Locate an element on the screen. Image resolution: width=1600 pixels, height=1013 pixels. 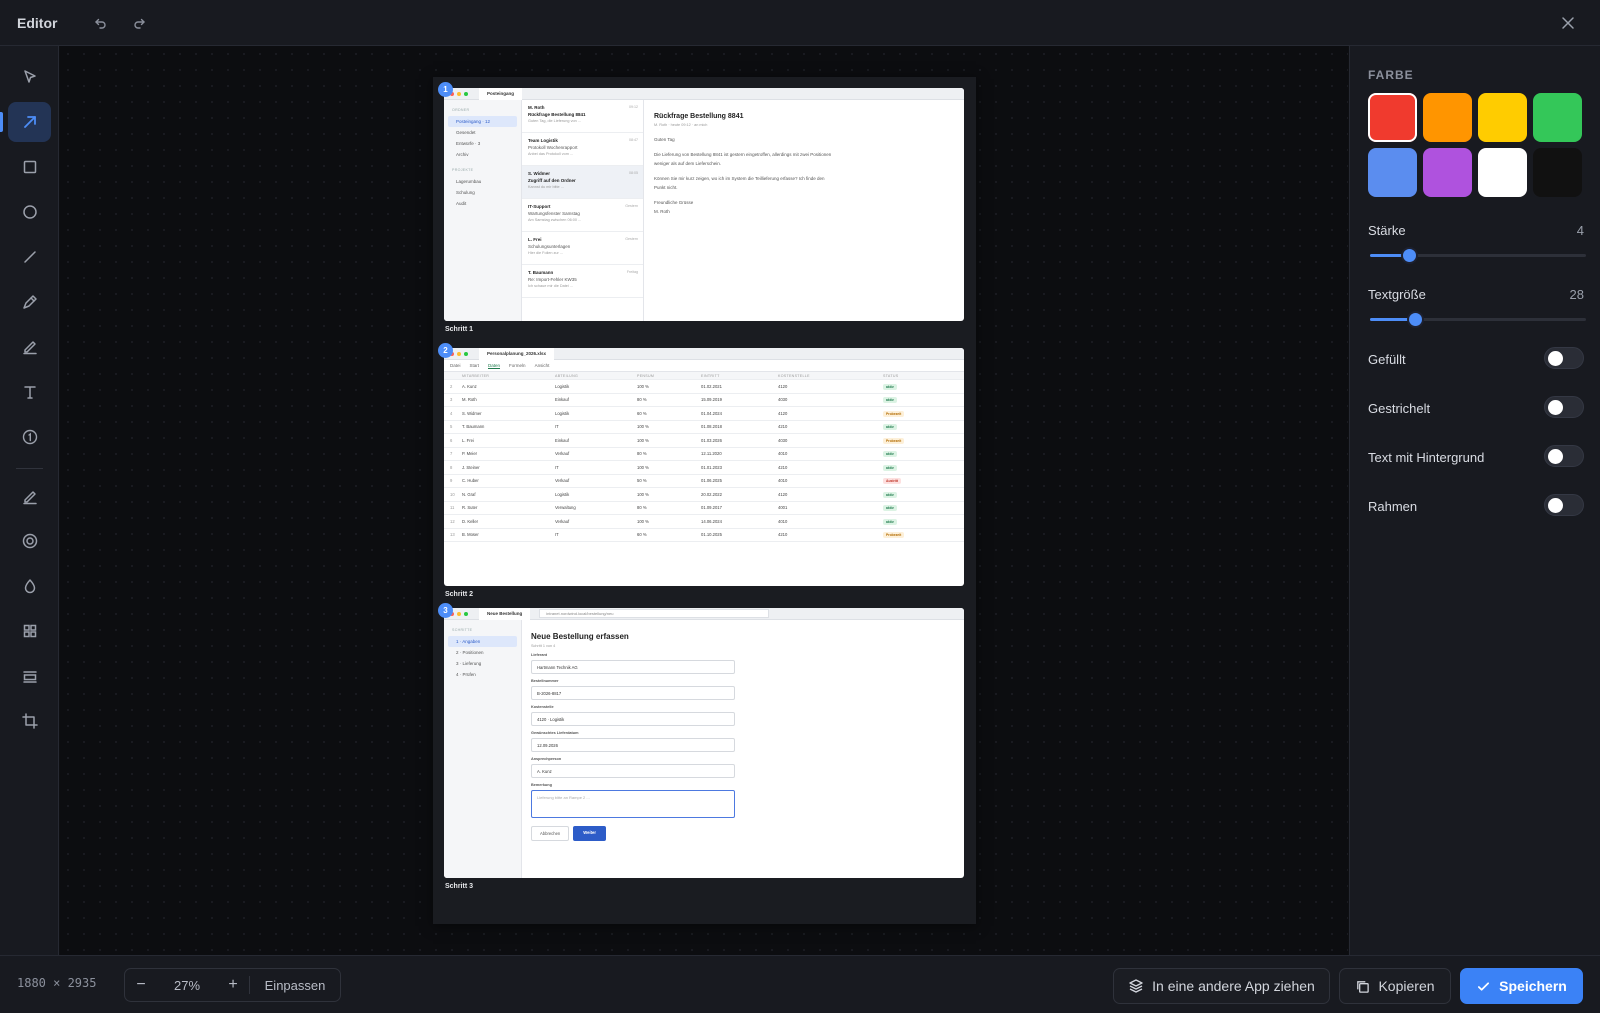
arrow-icon is located at coordinates (29, 122).